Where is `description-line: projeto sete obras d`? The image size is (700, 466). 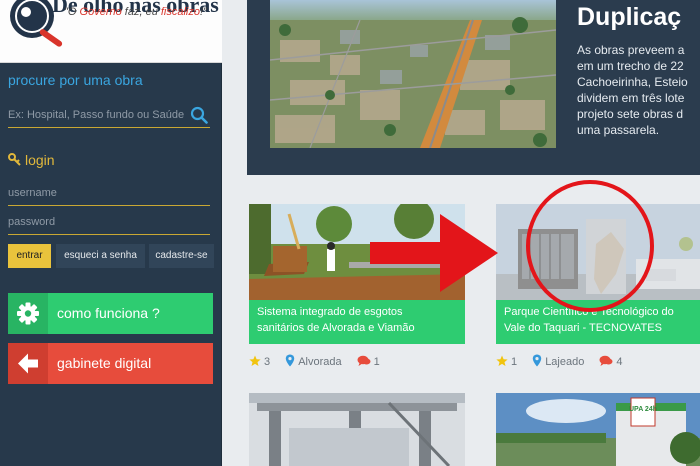 description-line: projeto sete obras d is located at coordinates (630, 114).